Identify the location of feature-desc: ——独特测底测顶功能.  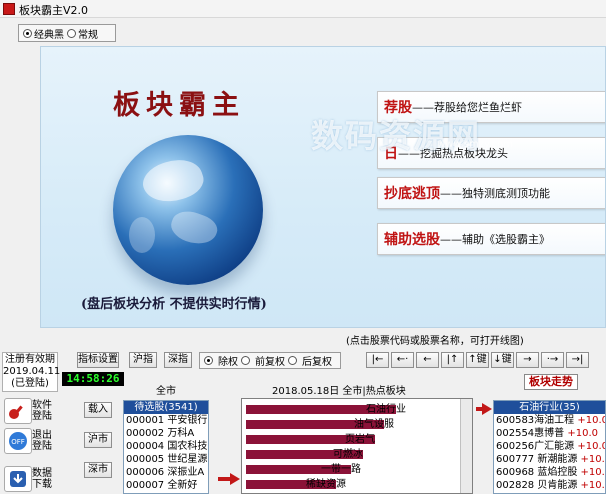
(495, 193).